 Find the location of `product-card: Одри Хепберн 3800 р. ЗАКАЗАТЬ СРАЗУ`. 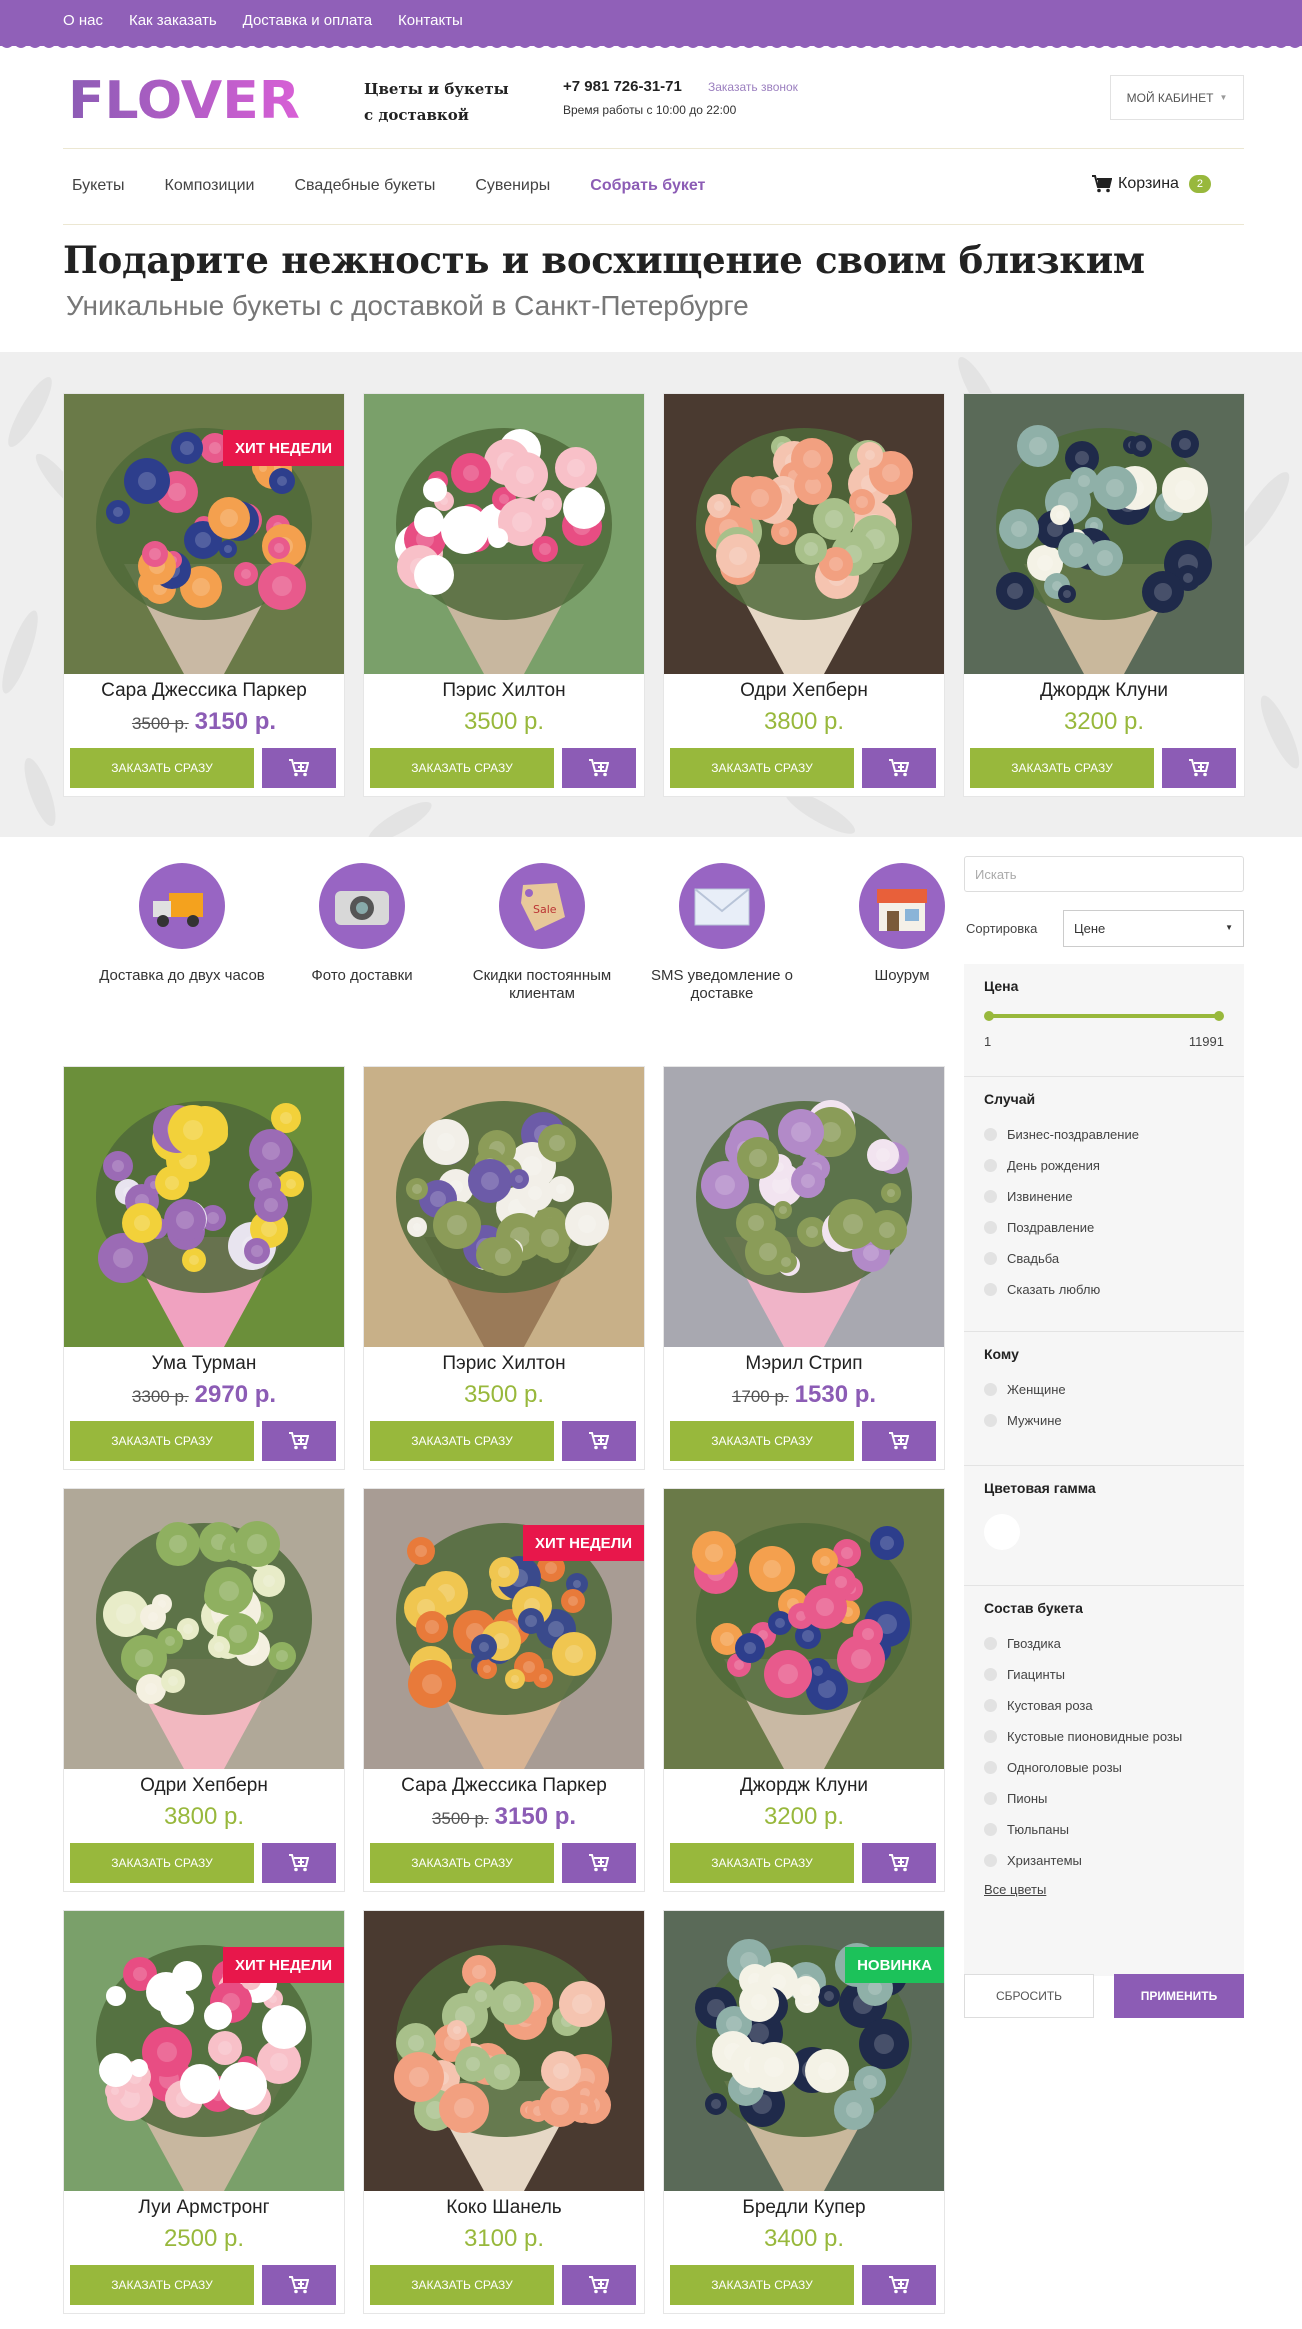

product-card: Одри Хепберн 3800 р. ЗАКАЗАТЬ СРАЗУ is located at coordinates (204, 1690).